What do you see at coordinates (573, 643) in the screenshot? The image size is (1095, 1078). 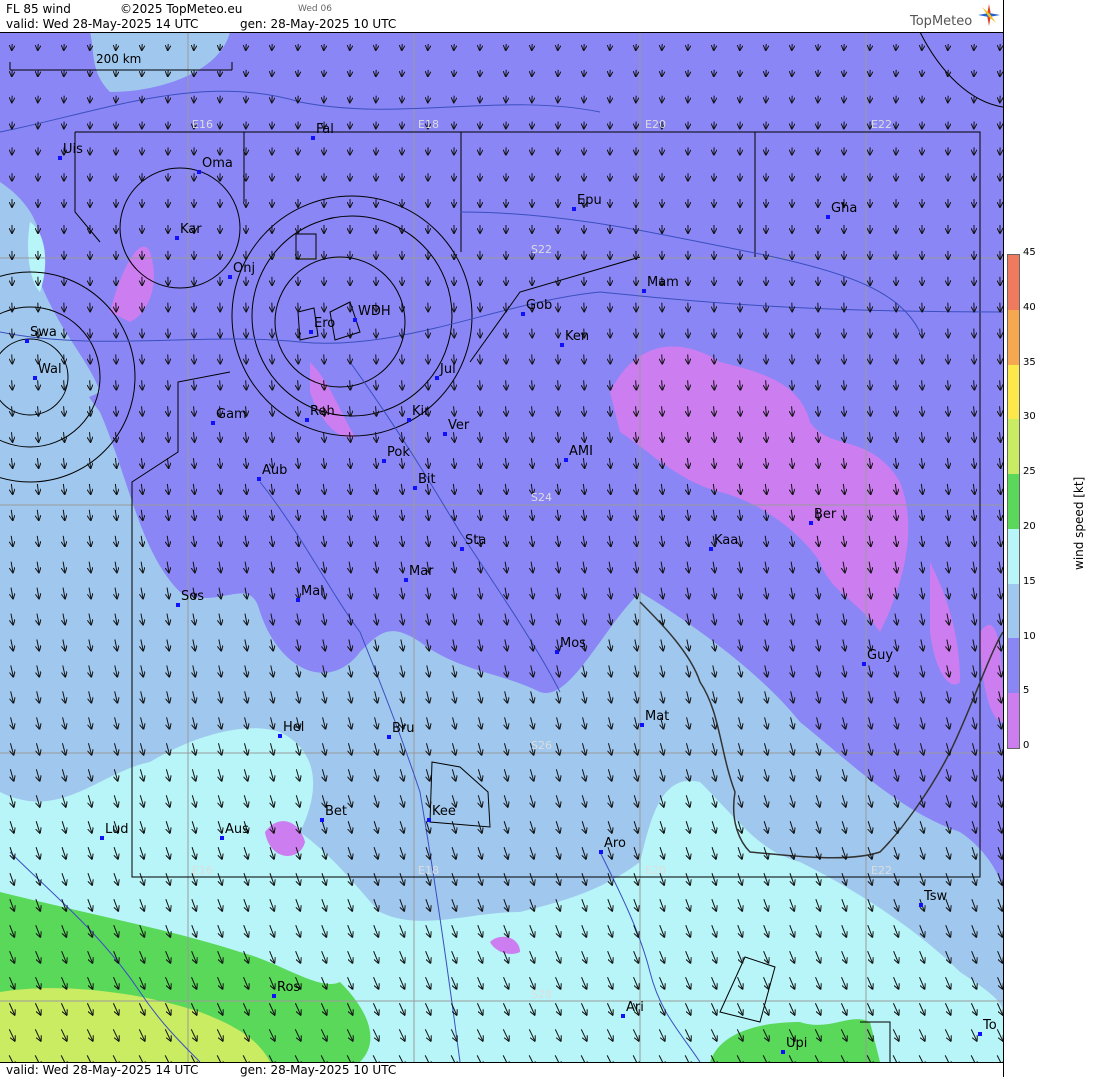 I see `place-label: Mos` at bounding box center [573, 643].